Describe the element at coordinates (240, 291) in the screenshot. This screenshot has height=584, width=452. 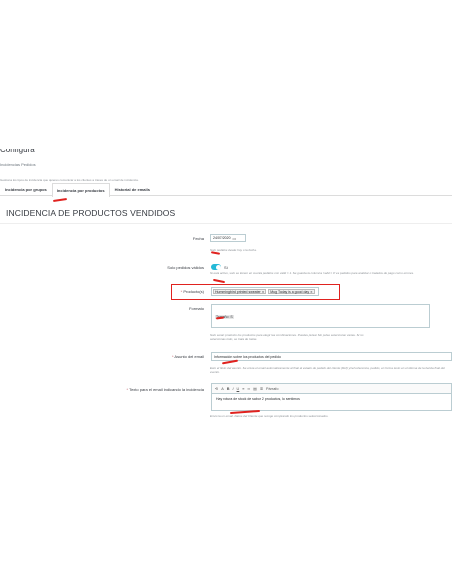
I see `product-tag: Hummingbird printed sweater ✕` at that location.